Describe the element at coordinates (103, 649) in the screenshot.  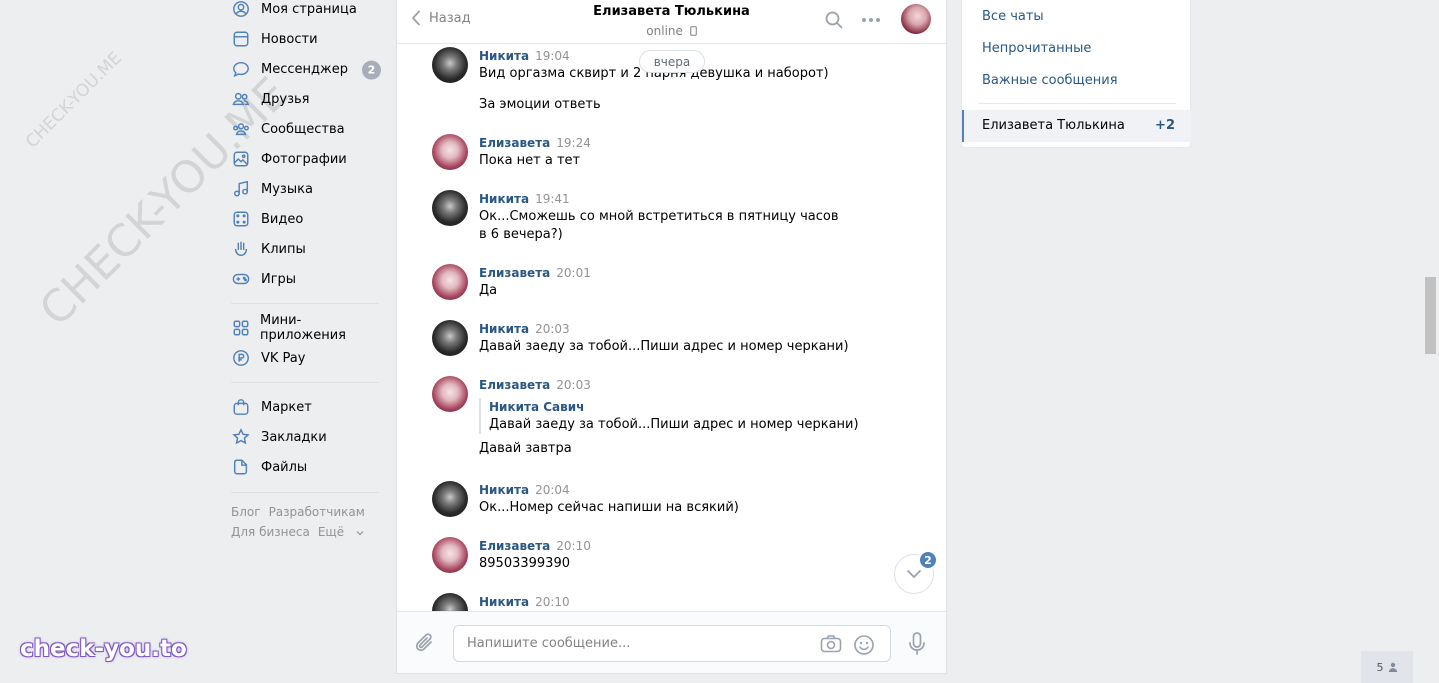
I see `brand-watermark: check-you.to` at that location.